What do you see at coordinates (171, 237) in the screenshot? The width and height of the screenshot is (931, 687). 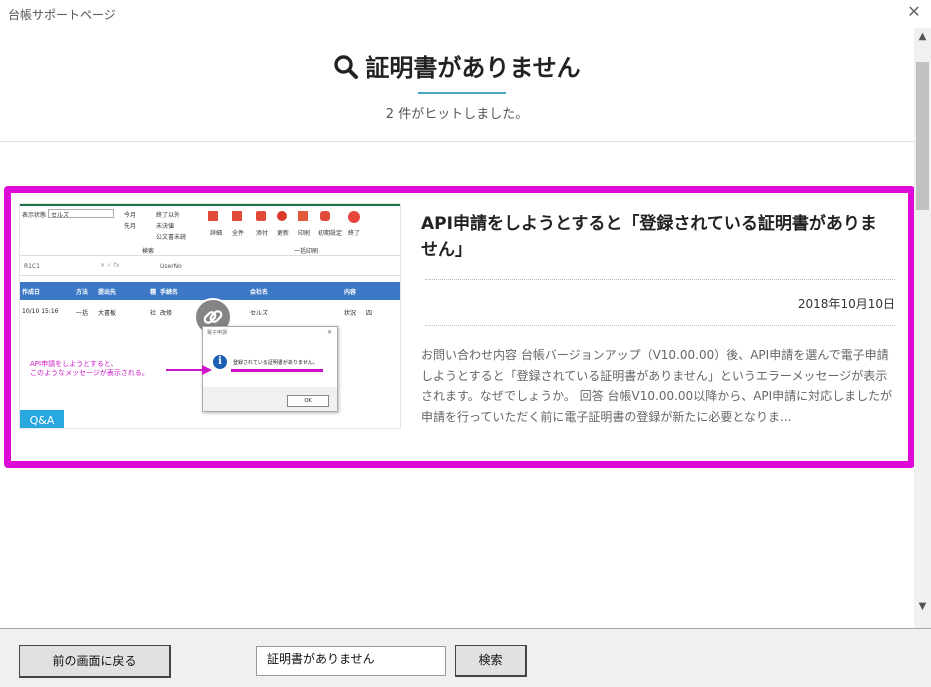 I see `thumb-ribbon-g2-c: 公文書未読` at bounding box center [171, 237].